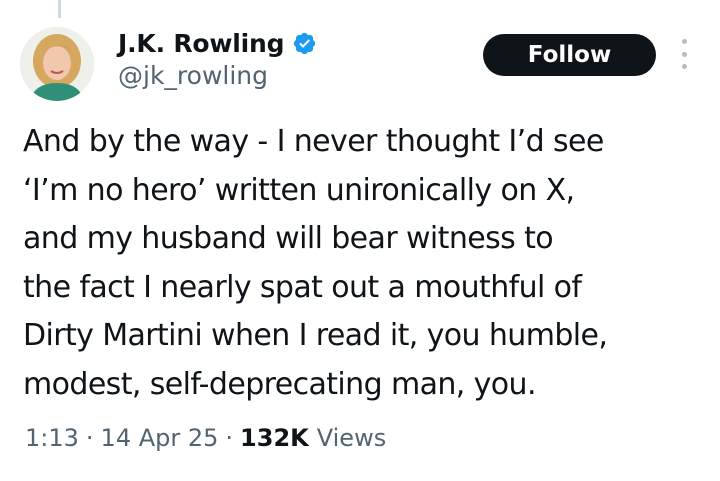 This screenshot has width=720, height=481. What do you see at coordinates (160, 438) in the screenshot?
I see `tweet-date: 14 Apr 25` at bounding box center [160, 438].